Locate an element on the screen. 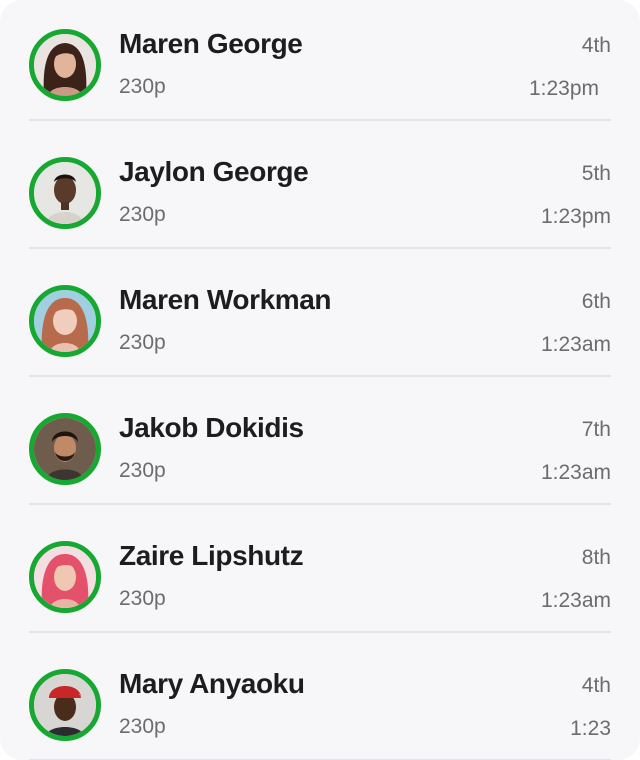 The height and width of the screenshot is (760, 640). player-name: Zaire Lipshutz is located at coordinates (211, 555).